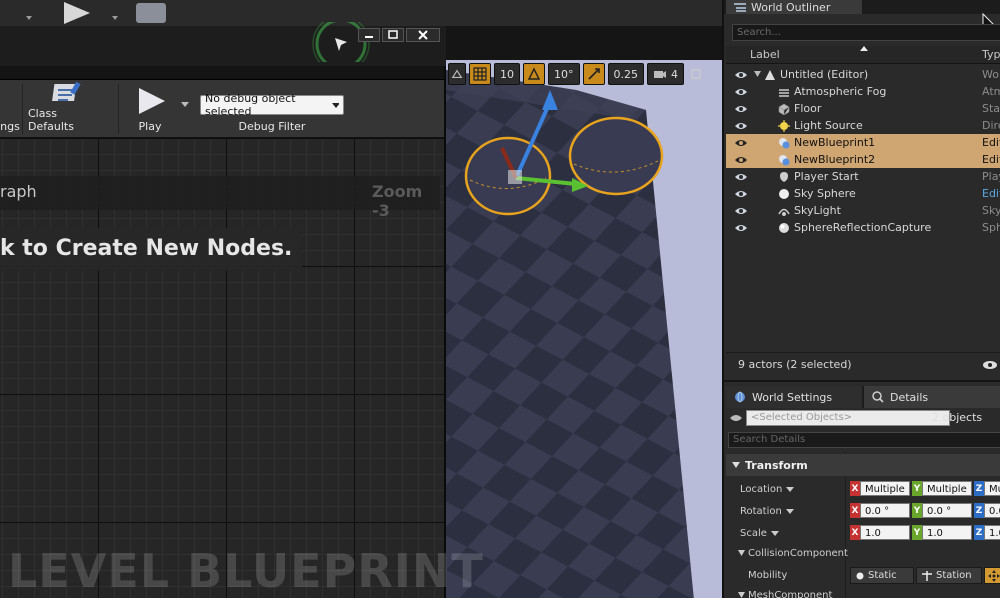 The width and height of the screenshot is (1000, 598). I want to click on outliner-row: Floor Stat, so click(863, 108).